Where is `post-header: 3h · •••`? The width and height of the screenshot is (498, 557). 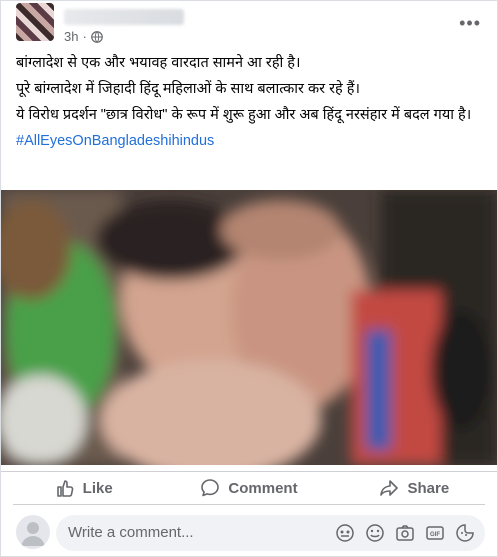
post-header: 3h · ••• is located at coordinates (251, 27).